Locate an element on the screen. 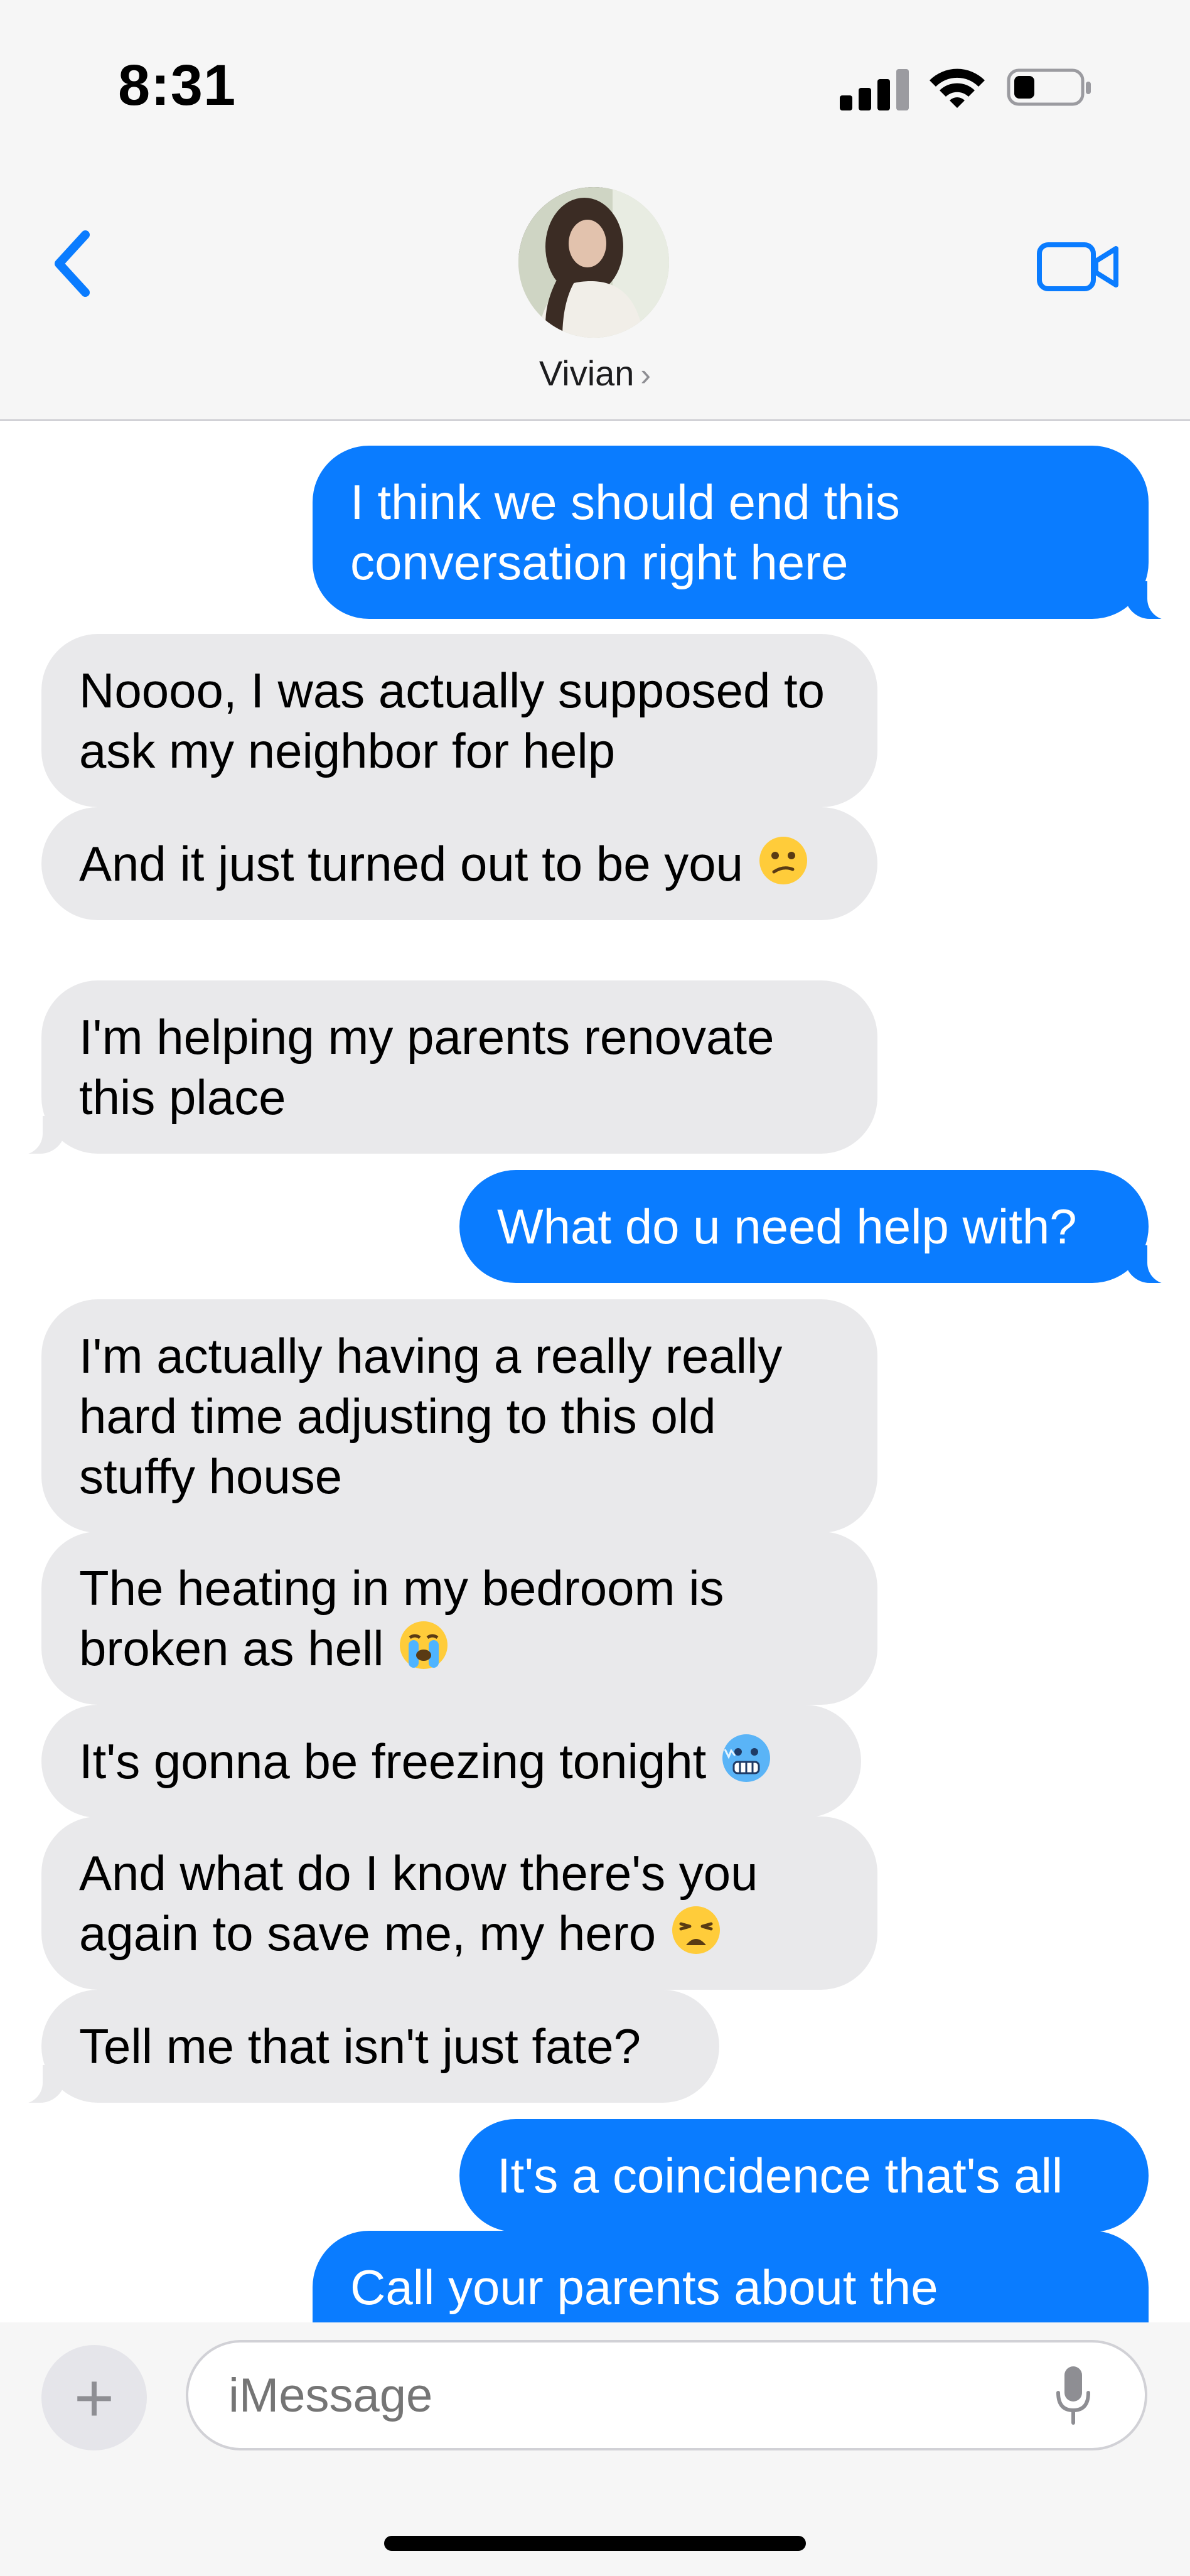  plus-icon: + is located at coordinates (94, 2398).